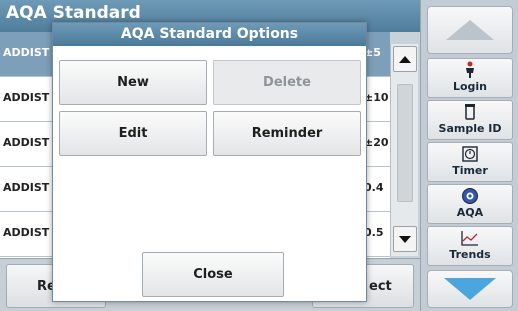 The width and height of the screenshot is (518, 311). What do you see at coordinates (470, 212) in the screenshot?
I see `aqa-label: AQA` at bounding box center [470, 212].